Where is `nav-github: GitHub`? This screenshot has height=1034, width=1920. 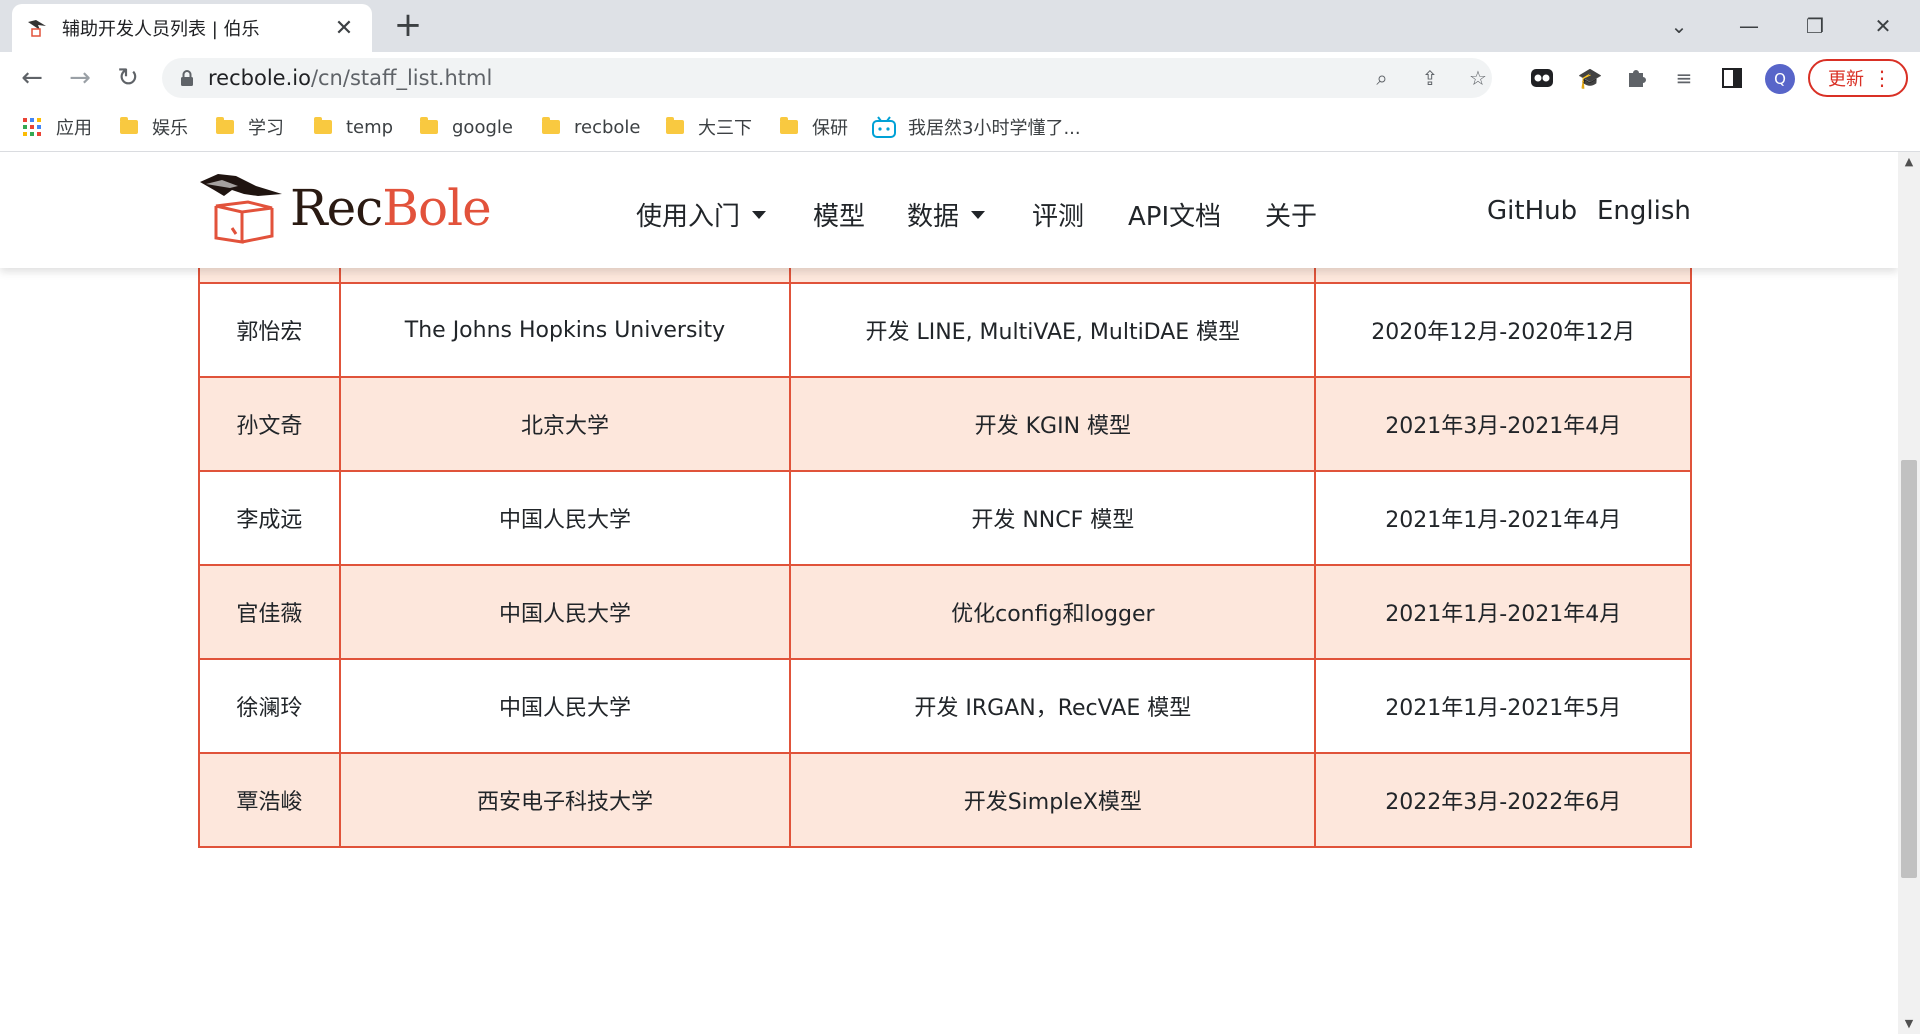 nav-github: GitHub is located at coordinates (1532, 211).